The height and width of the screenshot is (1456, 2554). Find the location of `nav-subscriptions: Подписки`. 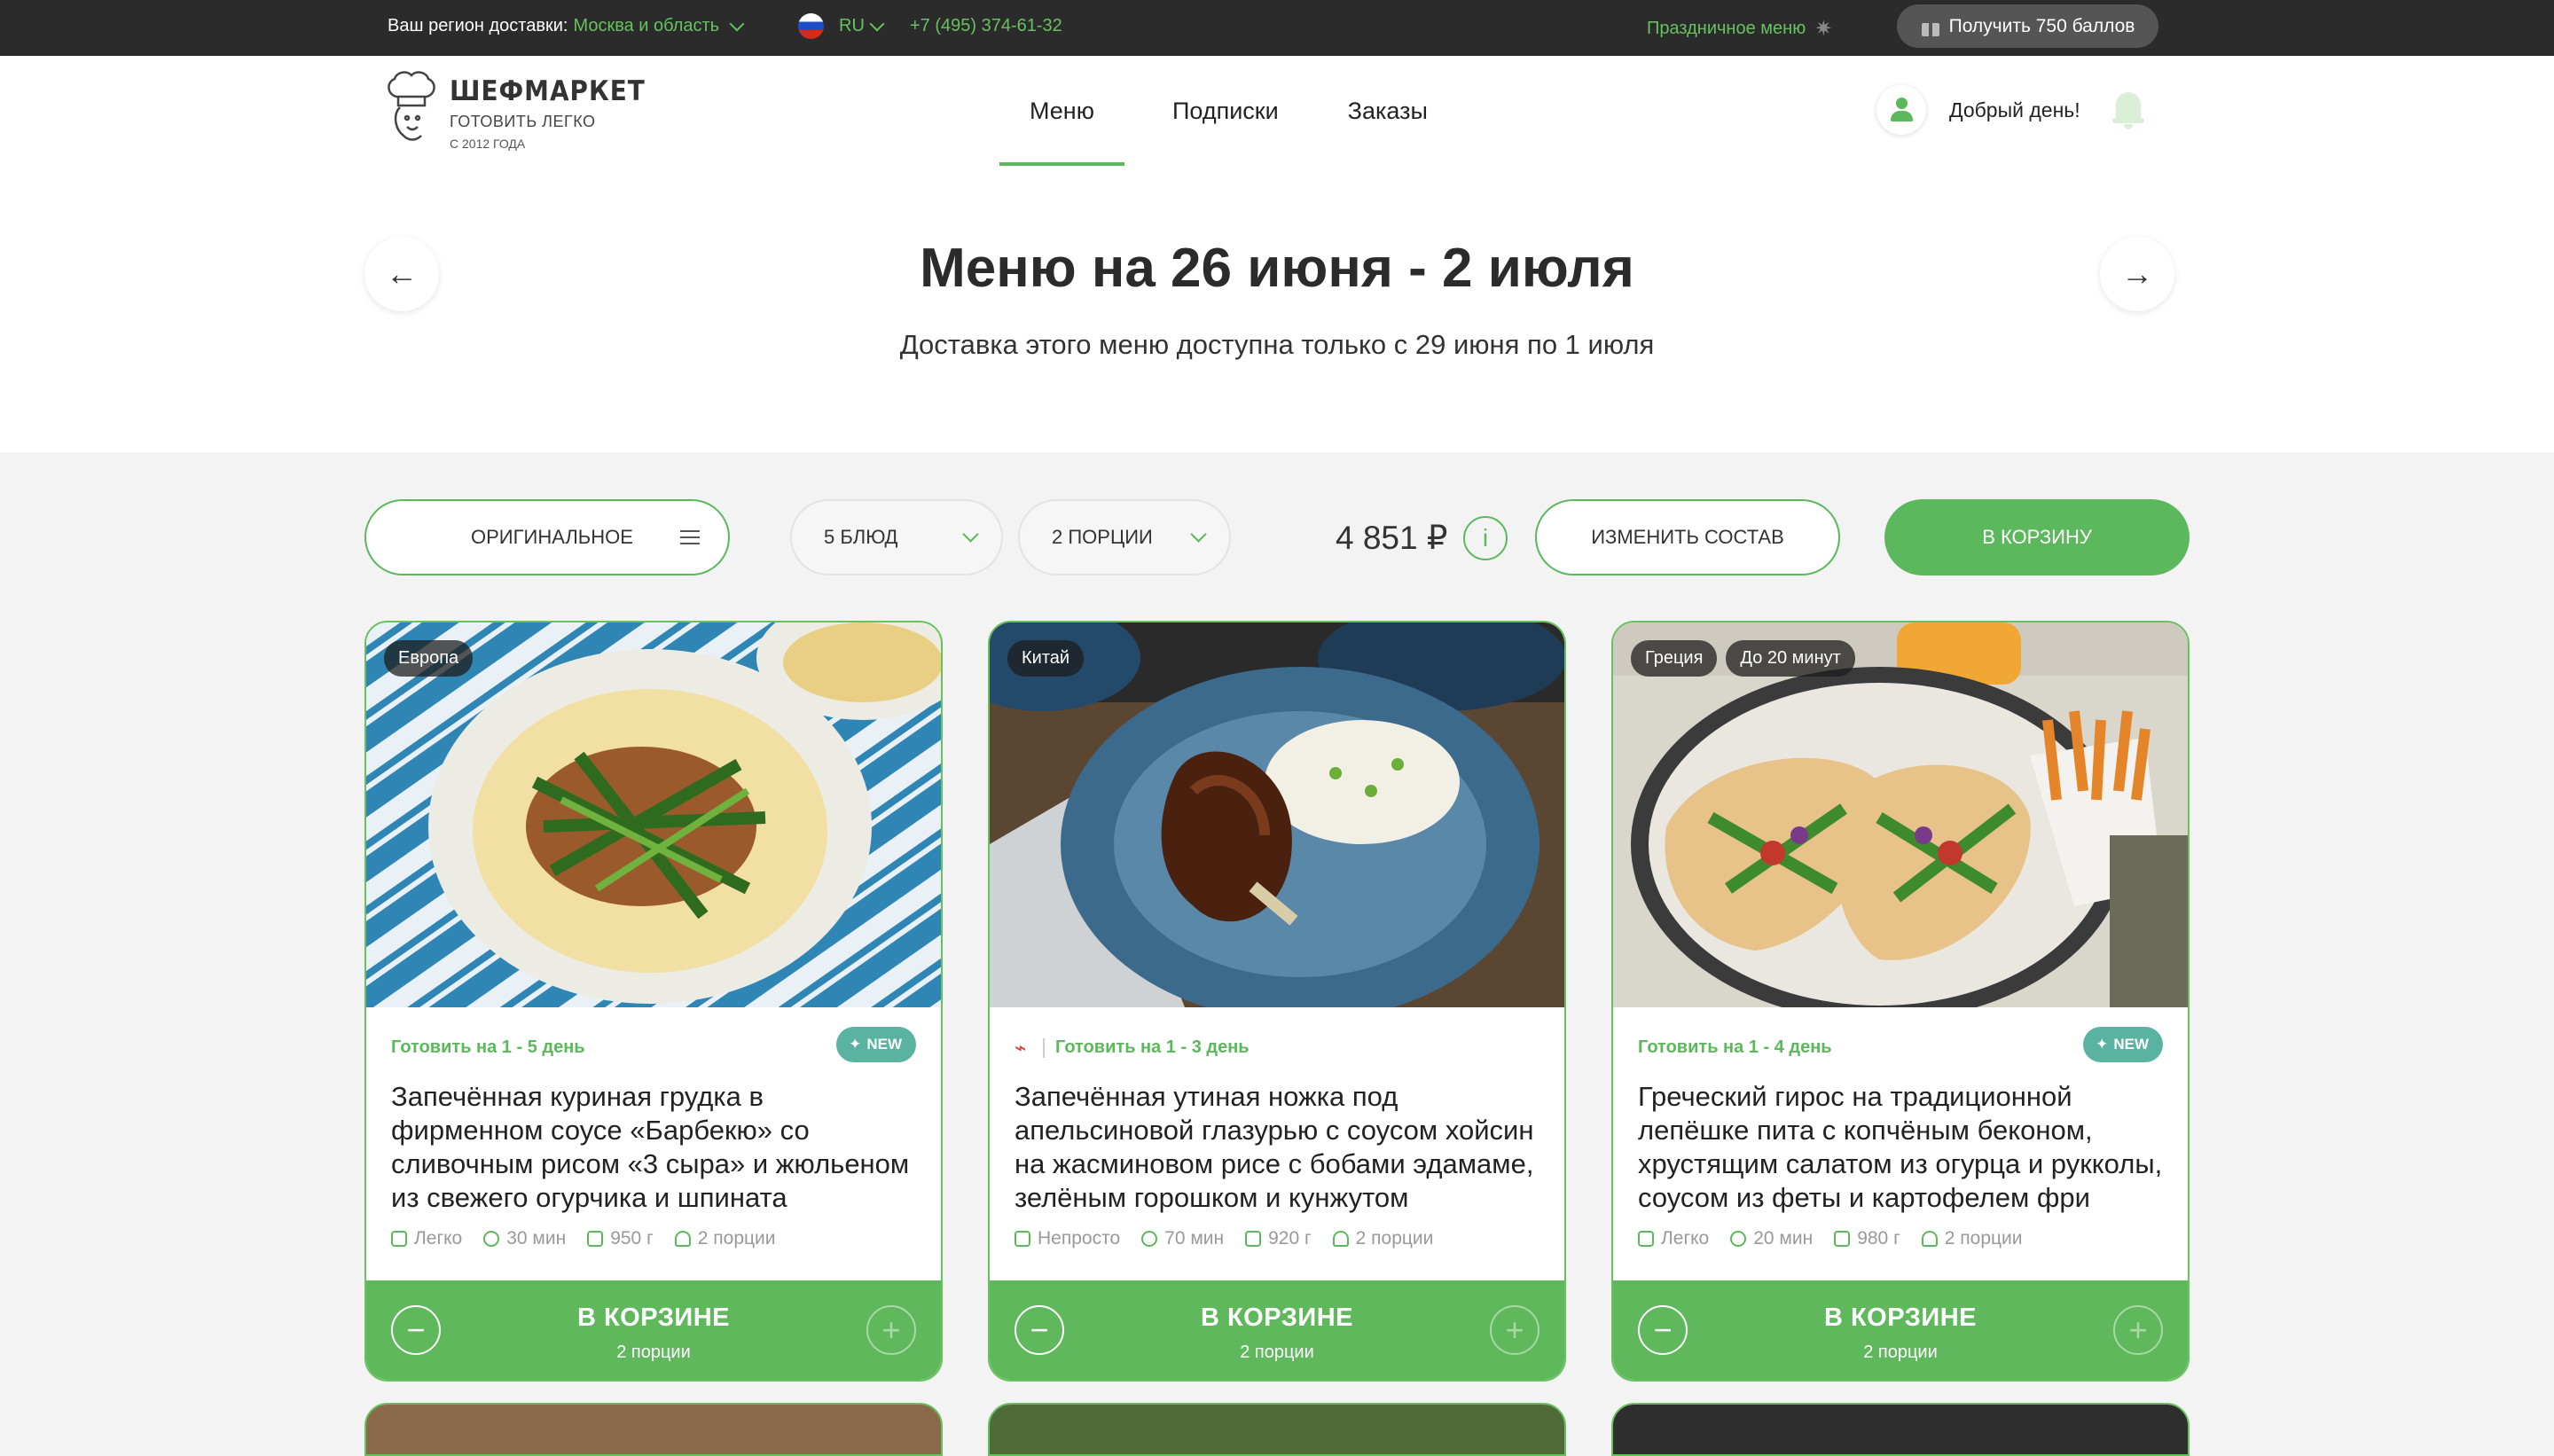

nav-subscriptions: Подписки is located at coordinates (1225, 111).